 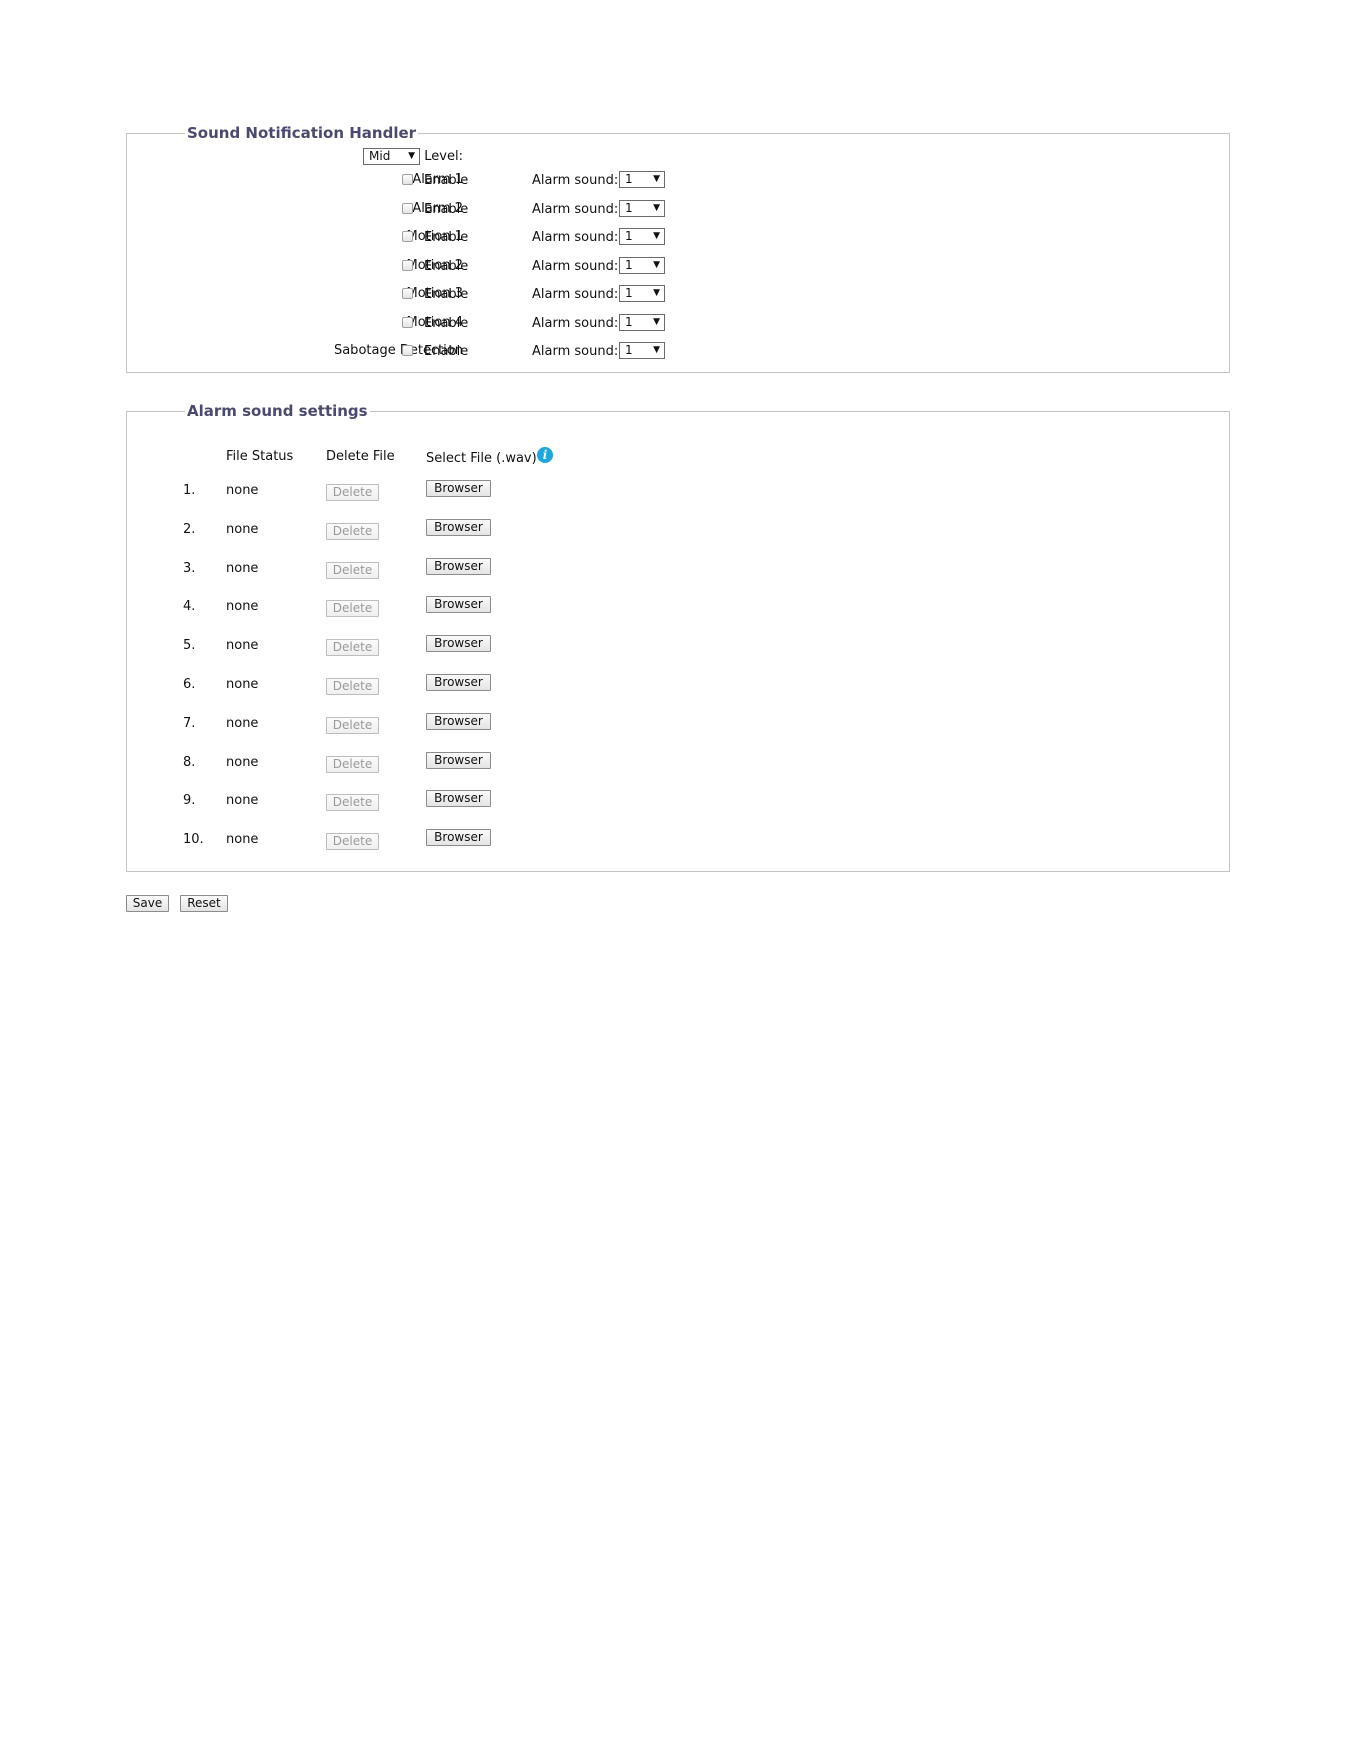 What do you see at coordinates (189, 646) in the screenshot?
I see `row-index: 5.` at bounding box center [189, 646].